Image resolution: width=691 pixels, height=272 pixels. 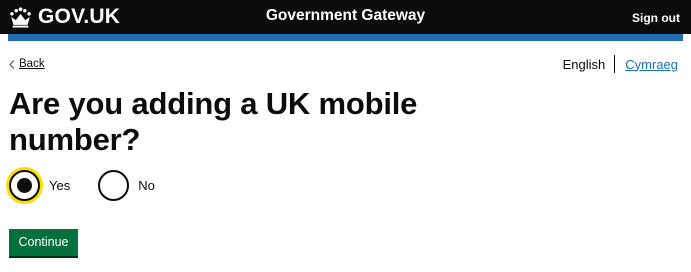 I want to click on radio-button-yes, so click(x=24, y=185).